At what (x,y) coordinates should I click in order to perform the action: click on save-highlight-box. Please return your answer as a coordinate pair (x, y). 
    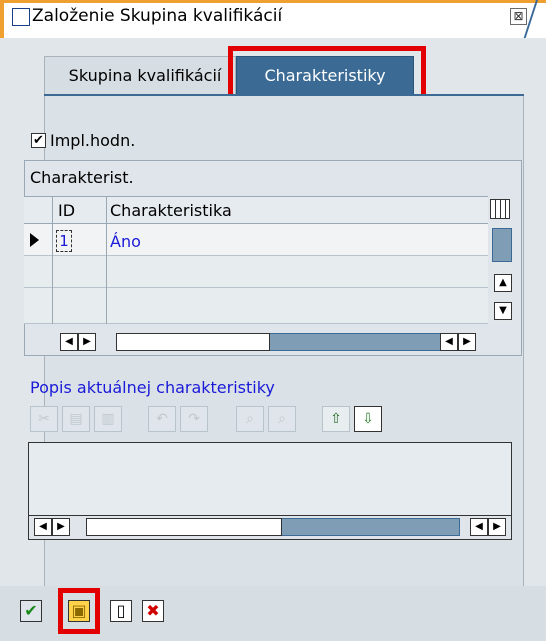
    Looking at the image, I should click on (79, 611).